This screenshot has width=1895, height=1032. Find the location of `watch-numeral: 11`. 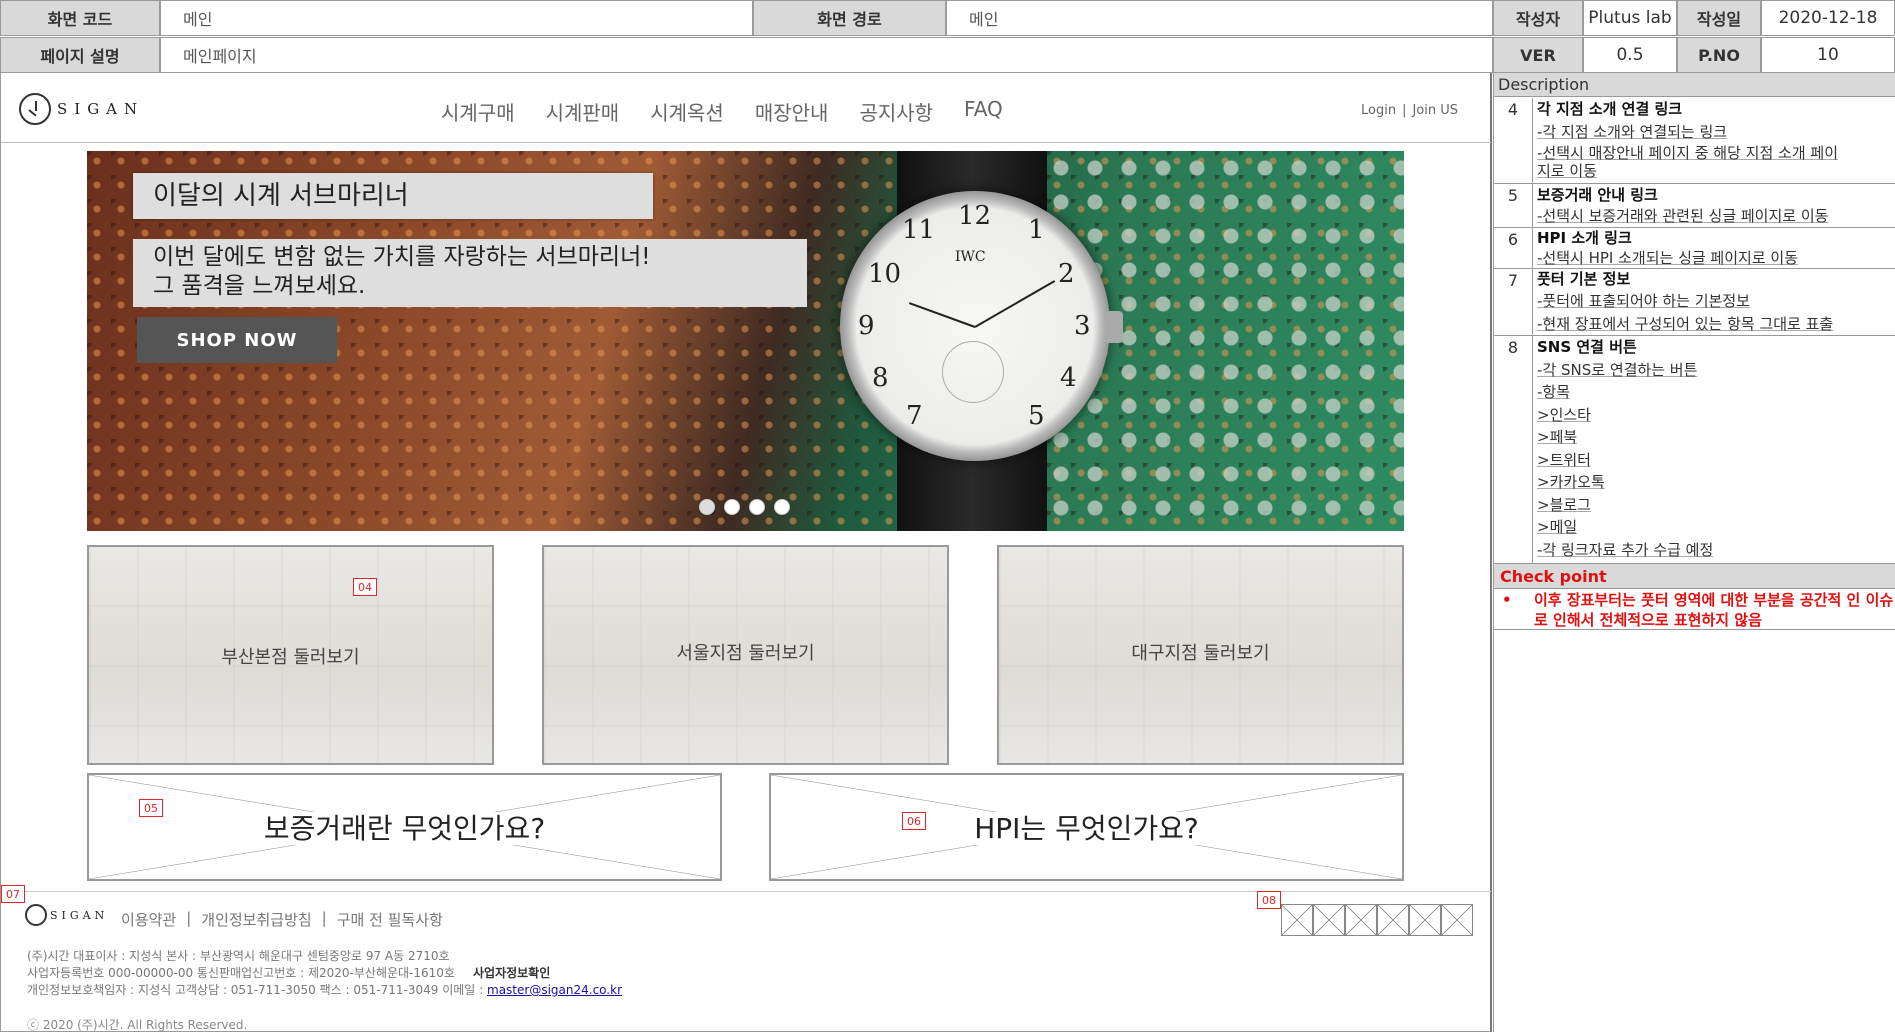

watch-numeral: 11 is located at coordinates (919, 230).